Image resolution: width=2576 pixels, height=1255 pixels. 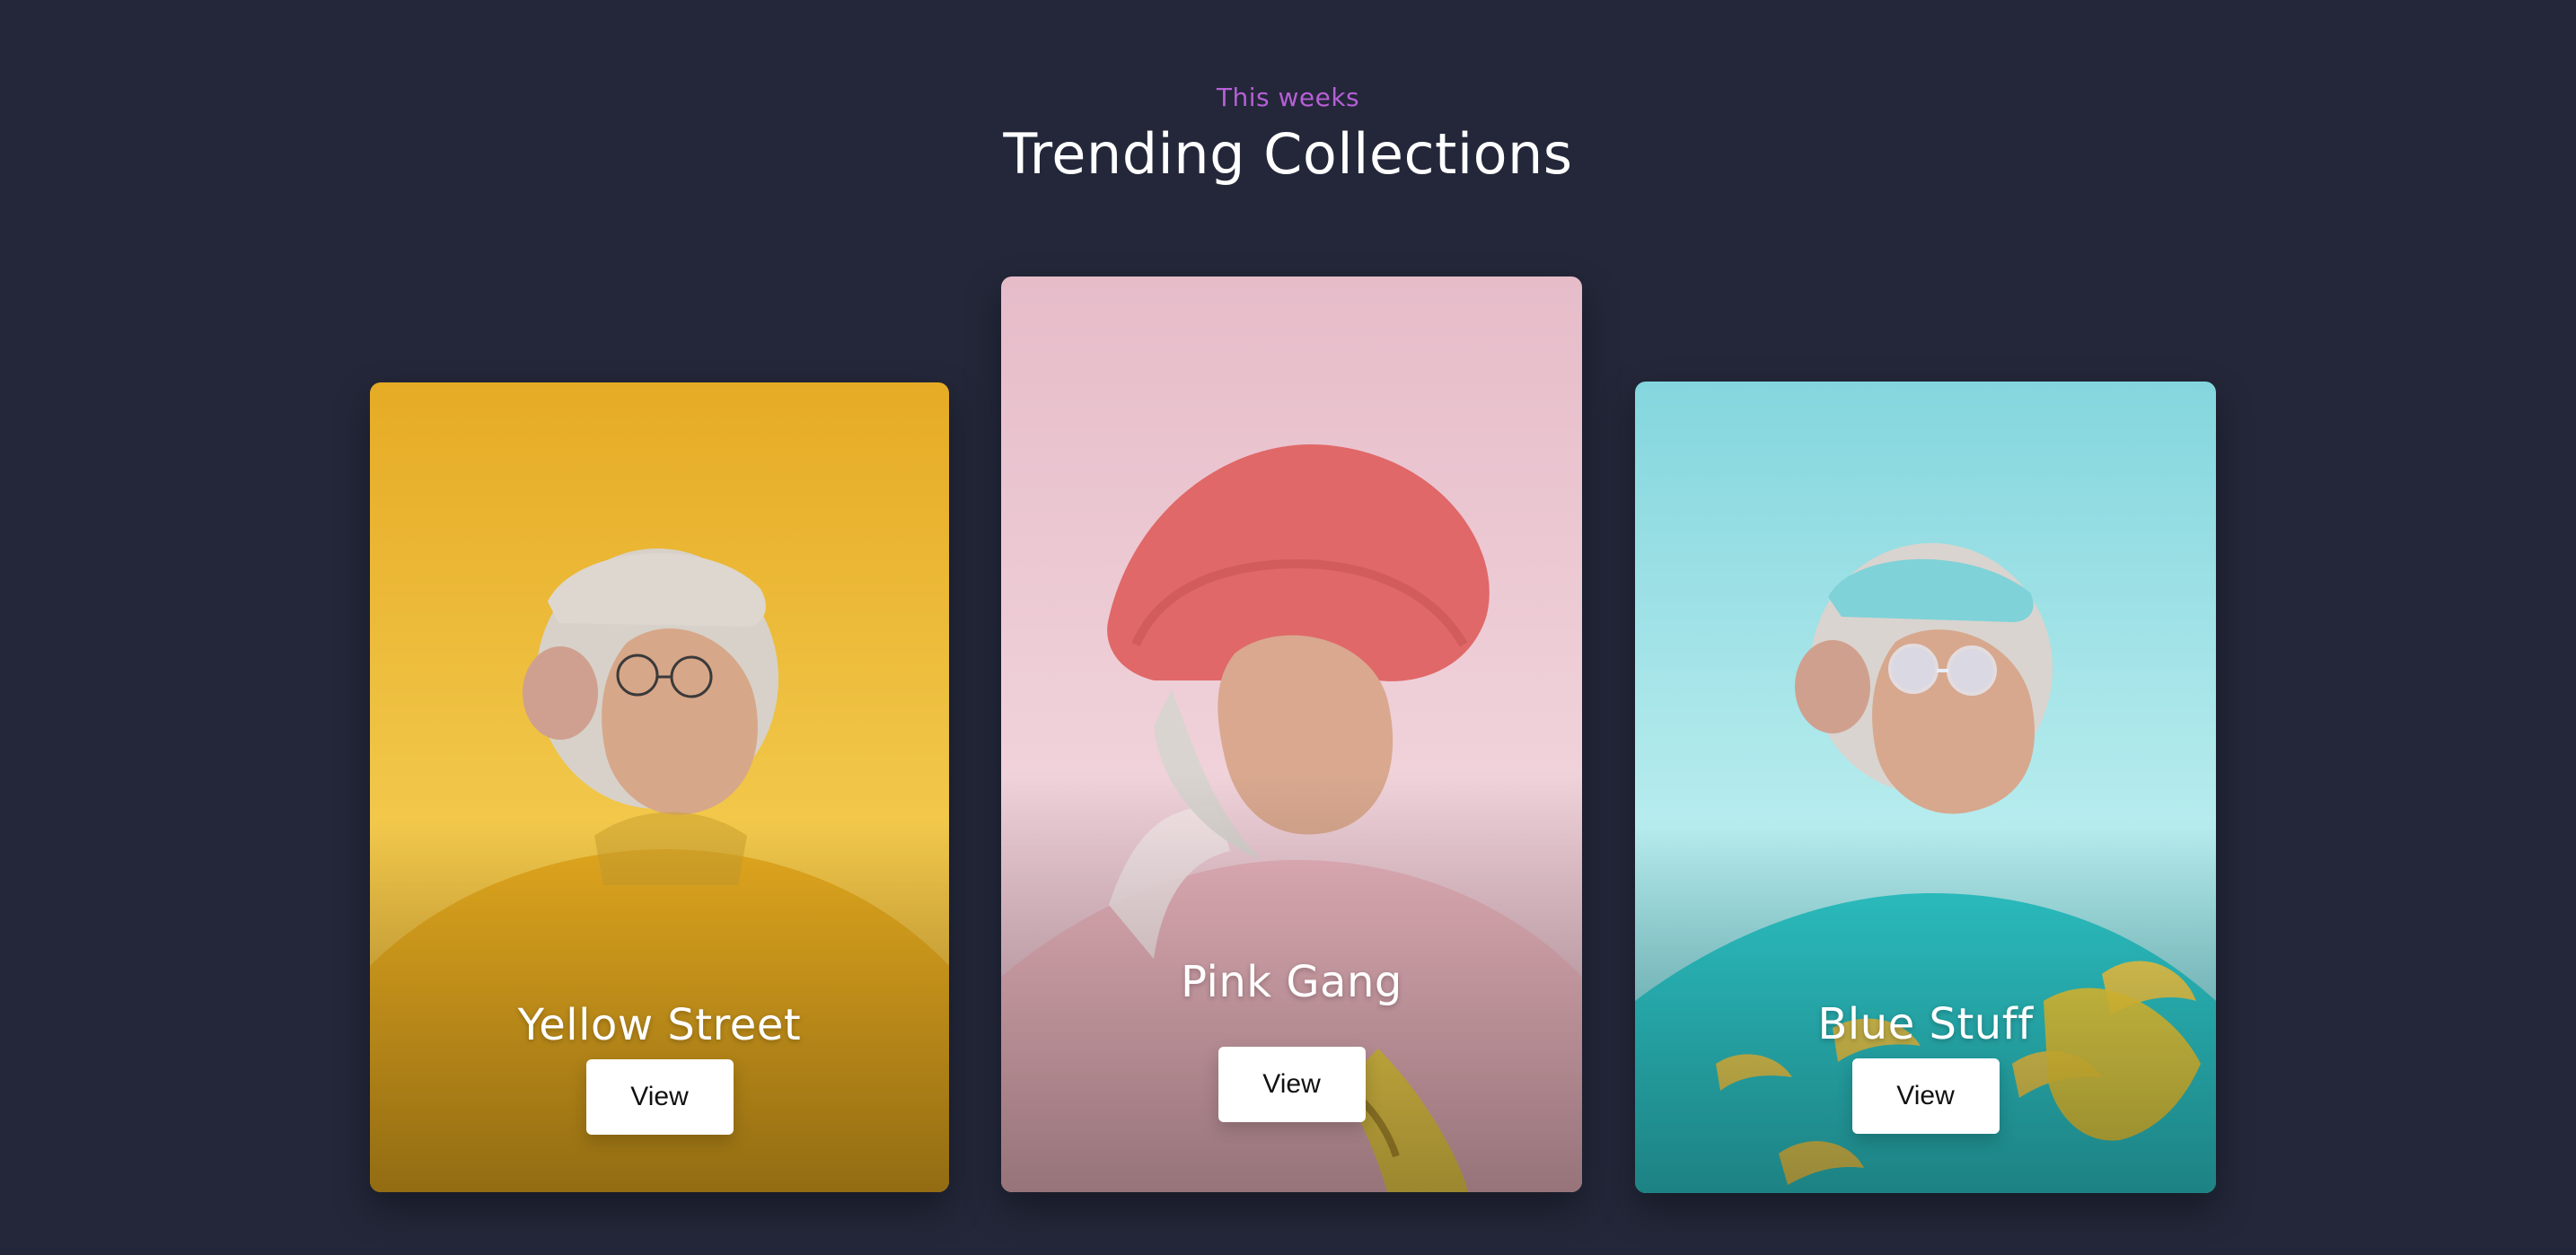 I want to click on collection-name: Pink Gang, so click(x=1291, y=982).